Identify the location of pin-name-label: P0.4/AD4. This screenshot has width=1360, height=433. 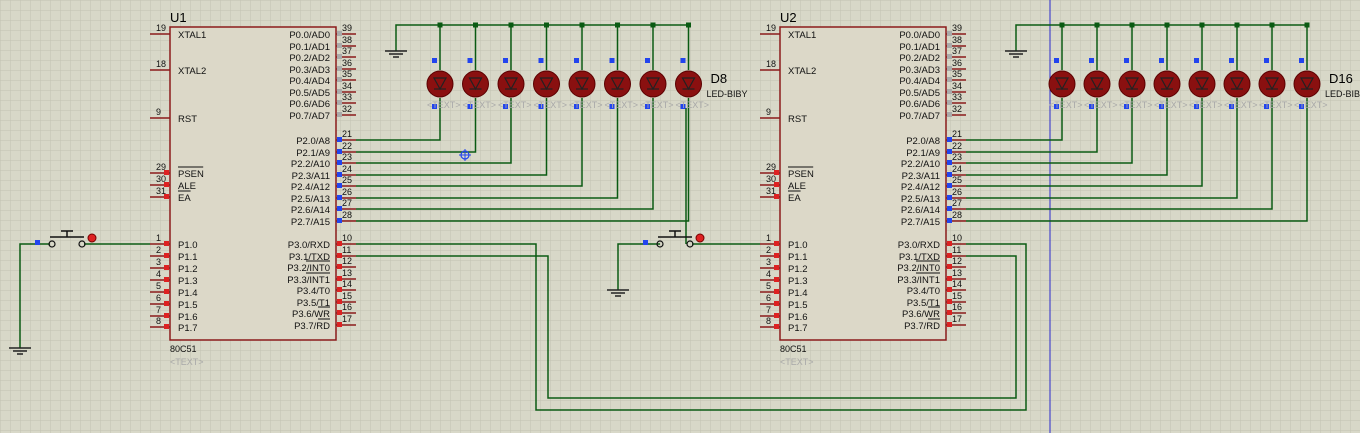
(919, 81).